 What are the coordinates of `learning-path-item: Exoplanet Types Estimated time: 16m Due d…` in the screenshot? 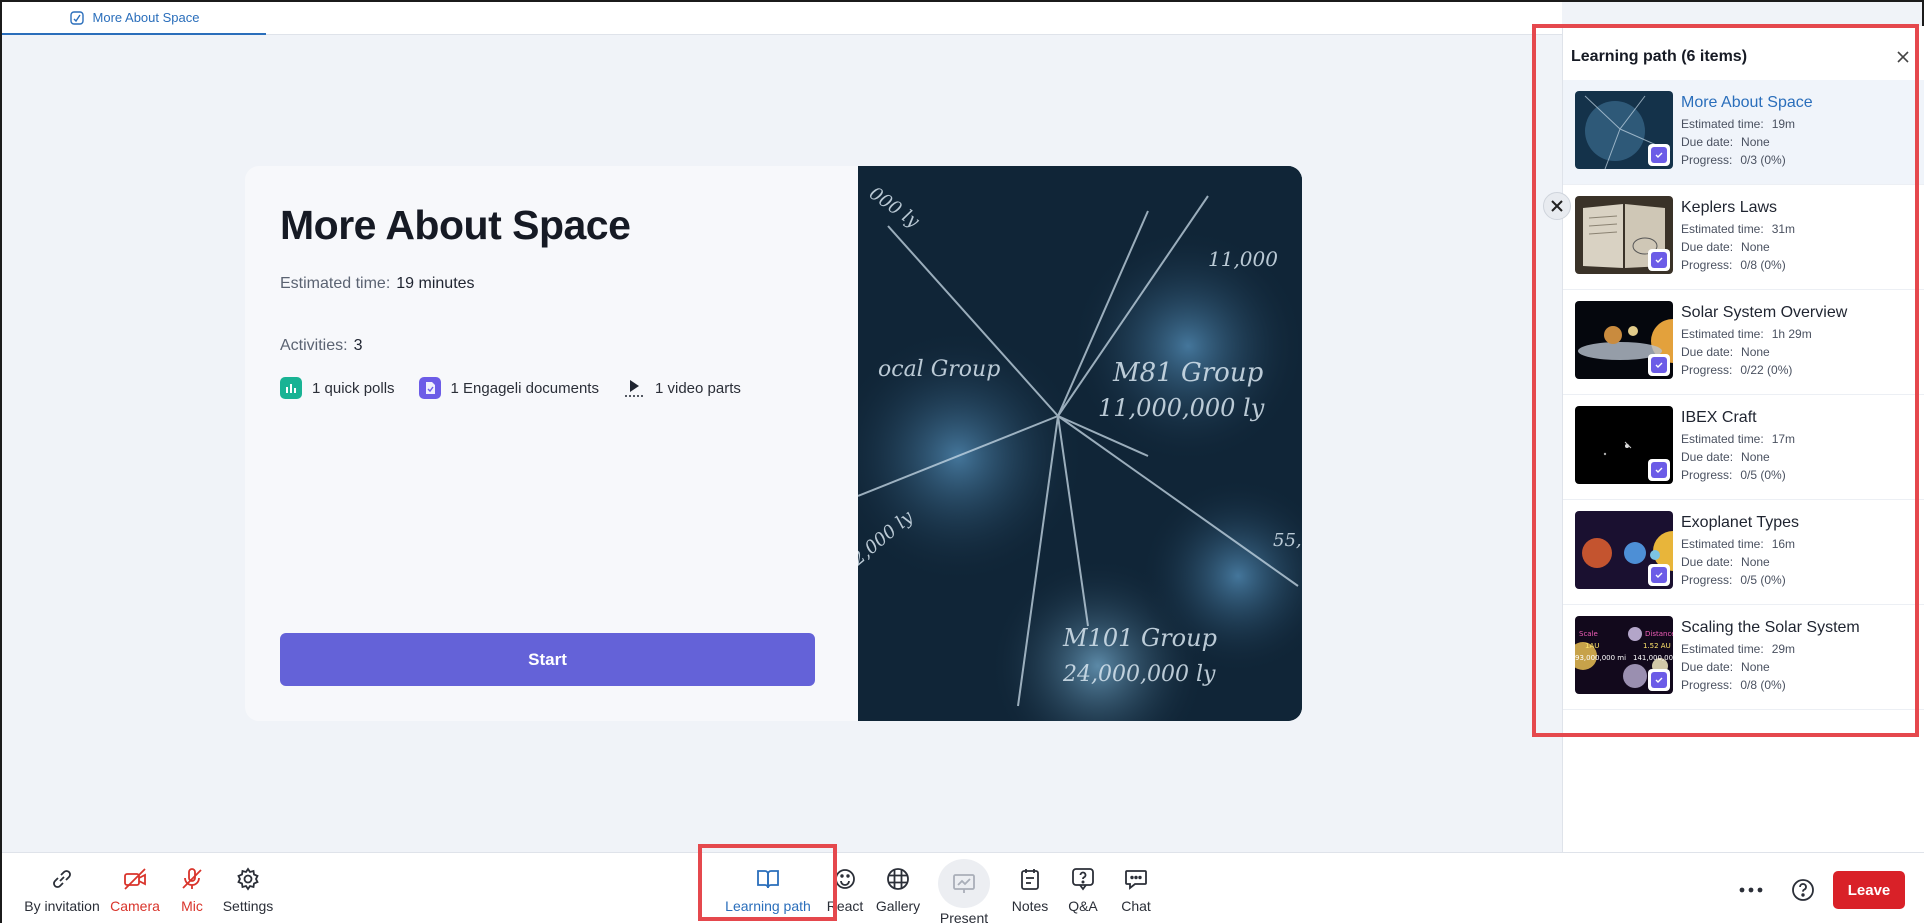 It's located at (1743, 552).